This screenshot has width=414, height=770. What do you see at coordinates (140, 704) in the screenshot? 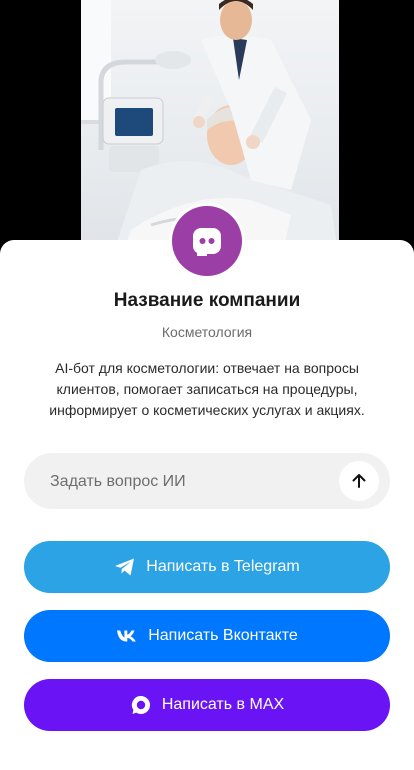
I see `max-icon` at bounding box center [140, 704].